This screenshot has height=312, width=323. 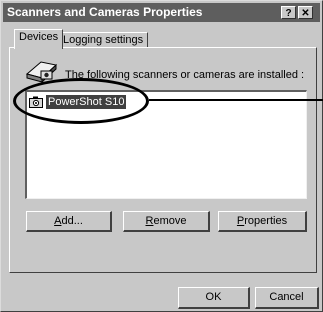 I want to click on list-item: PowerShot S10, so click(x=78, y=102).